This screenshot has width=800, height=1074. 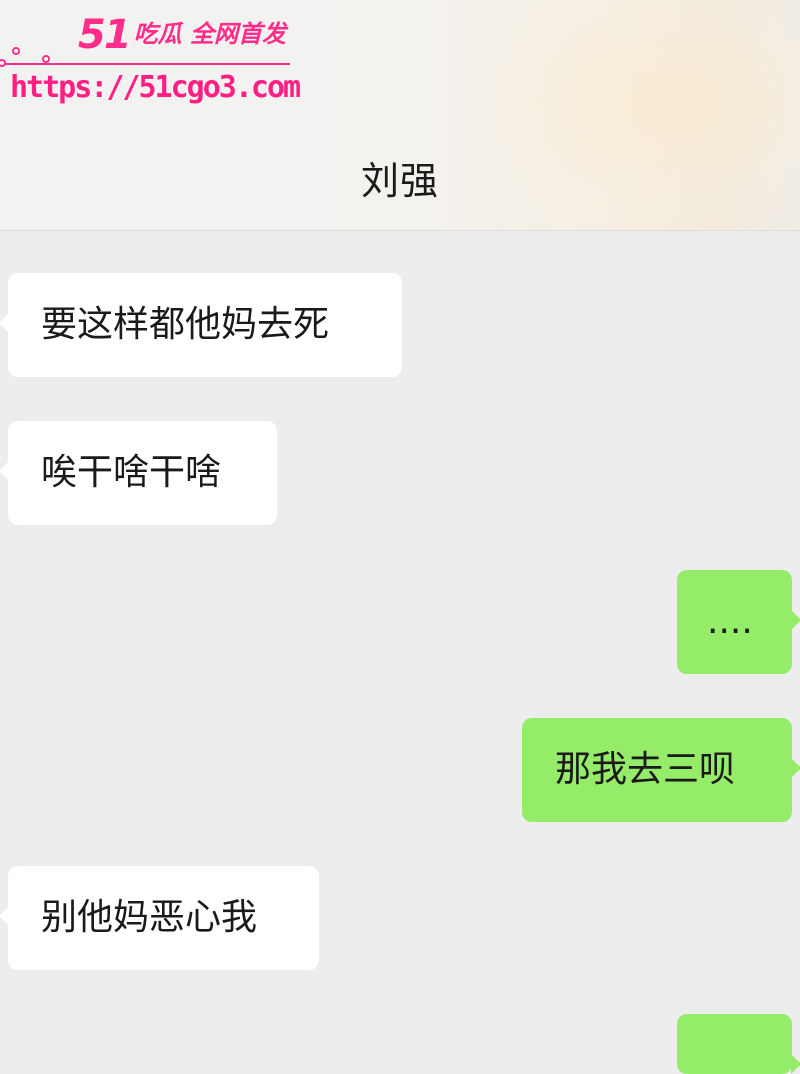 I want to click on message-bubble-incoming: 唉干啥干啥, so click(x=138, y=473).